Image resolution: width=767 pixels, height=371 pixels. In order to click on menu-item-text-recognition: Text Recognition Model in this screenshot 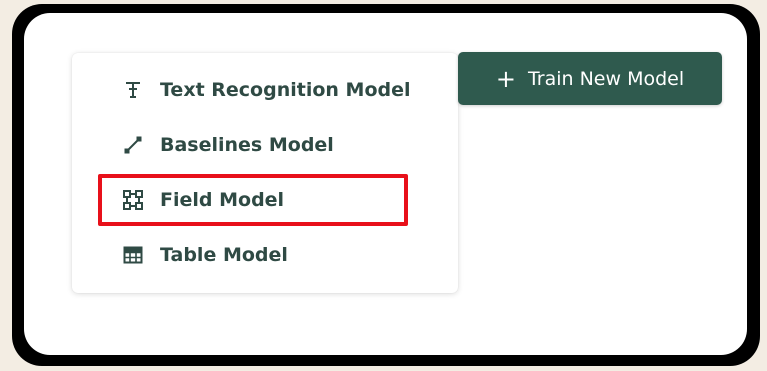, I will do `click(265, 90)`.